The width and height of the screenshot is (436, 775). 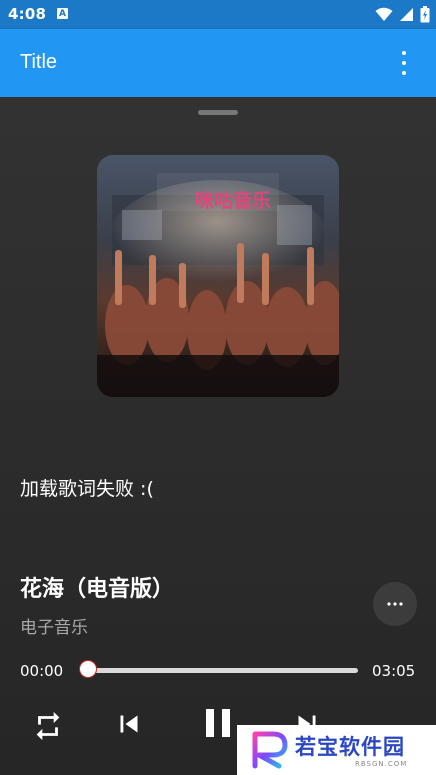 What do you see at coordinates (218, 63) in the screenshot?
I see `app-bar: Title` at bounding box center [218, 63].